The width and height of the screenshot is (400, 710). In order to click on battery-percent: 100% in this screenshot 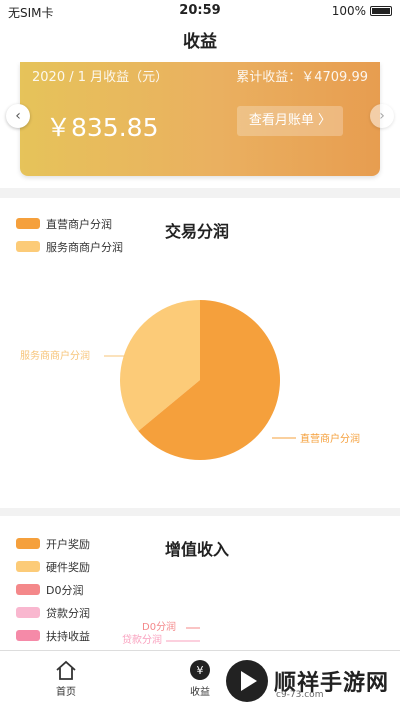, I will do `click(348, 11)`.